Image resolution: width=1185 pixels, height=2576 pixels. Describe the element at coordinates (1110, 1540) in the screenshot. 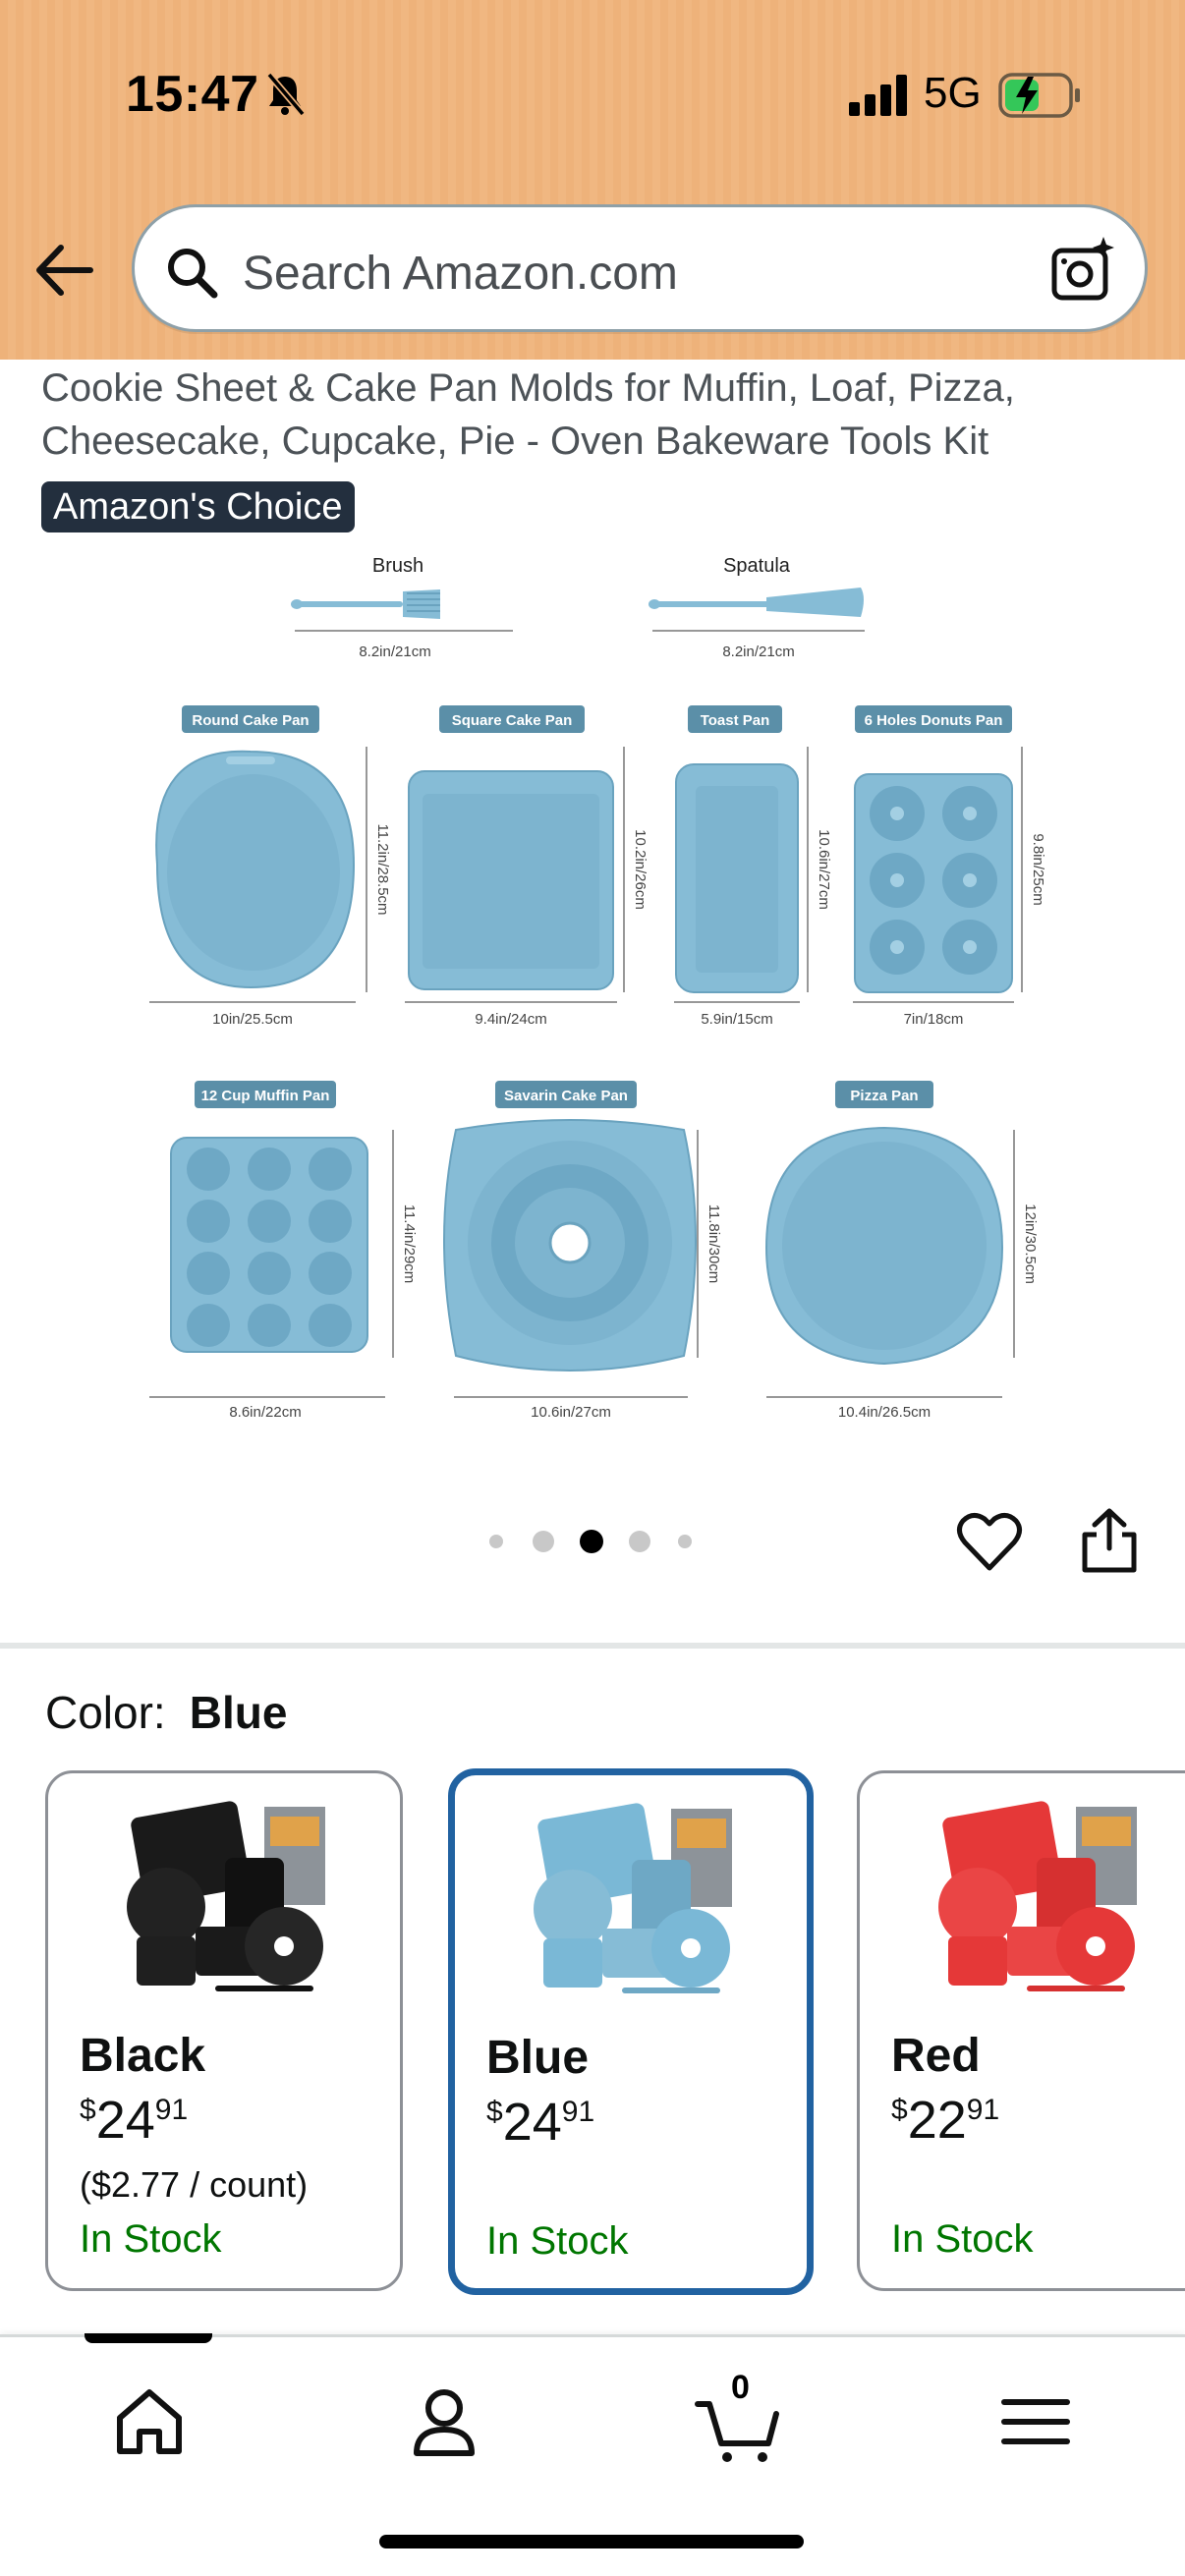

I see `share-icon` at that location.